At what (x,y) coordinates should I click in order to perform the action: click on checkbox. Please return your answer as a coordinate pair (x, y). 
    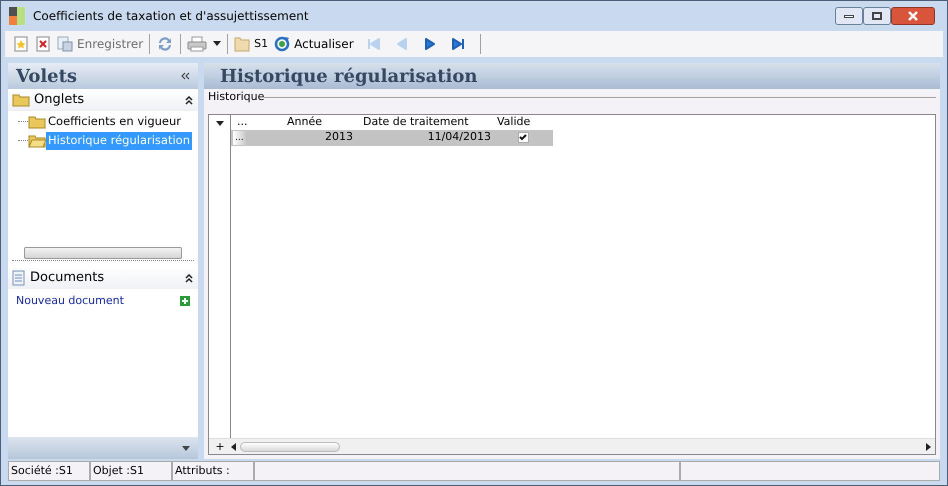
    Looking at the image, I should click on (523, 137).